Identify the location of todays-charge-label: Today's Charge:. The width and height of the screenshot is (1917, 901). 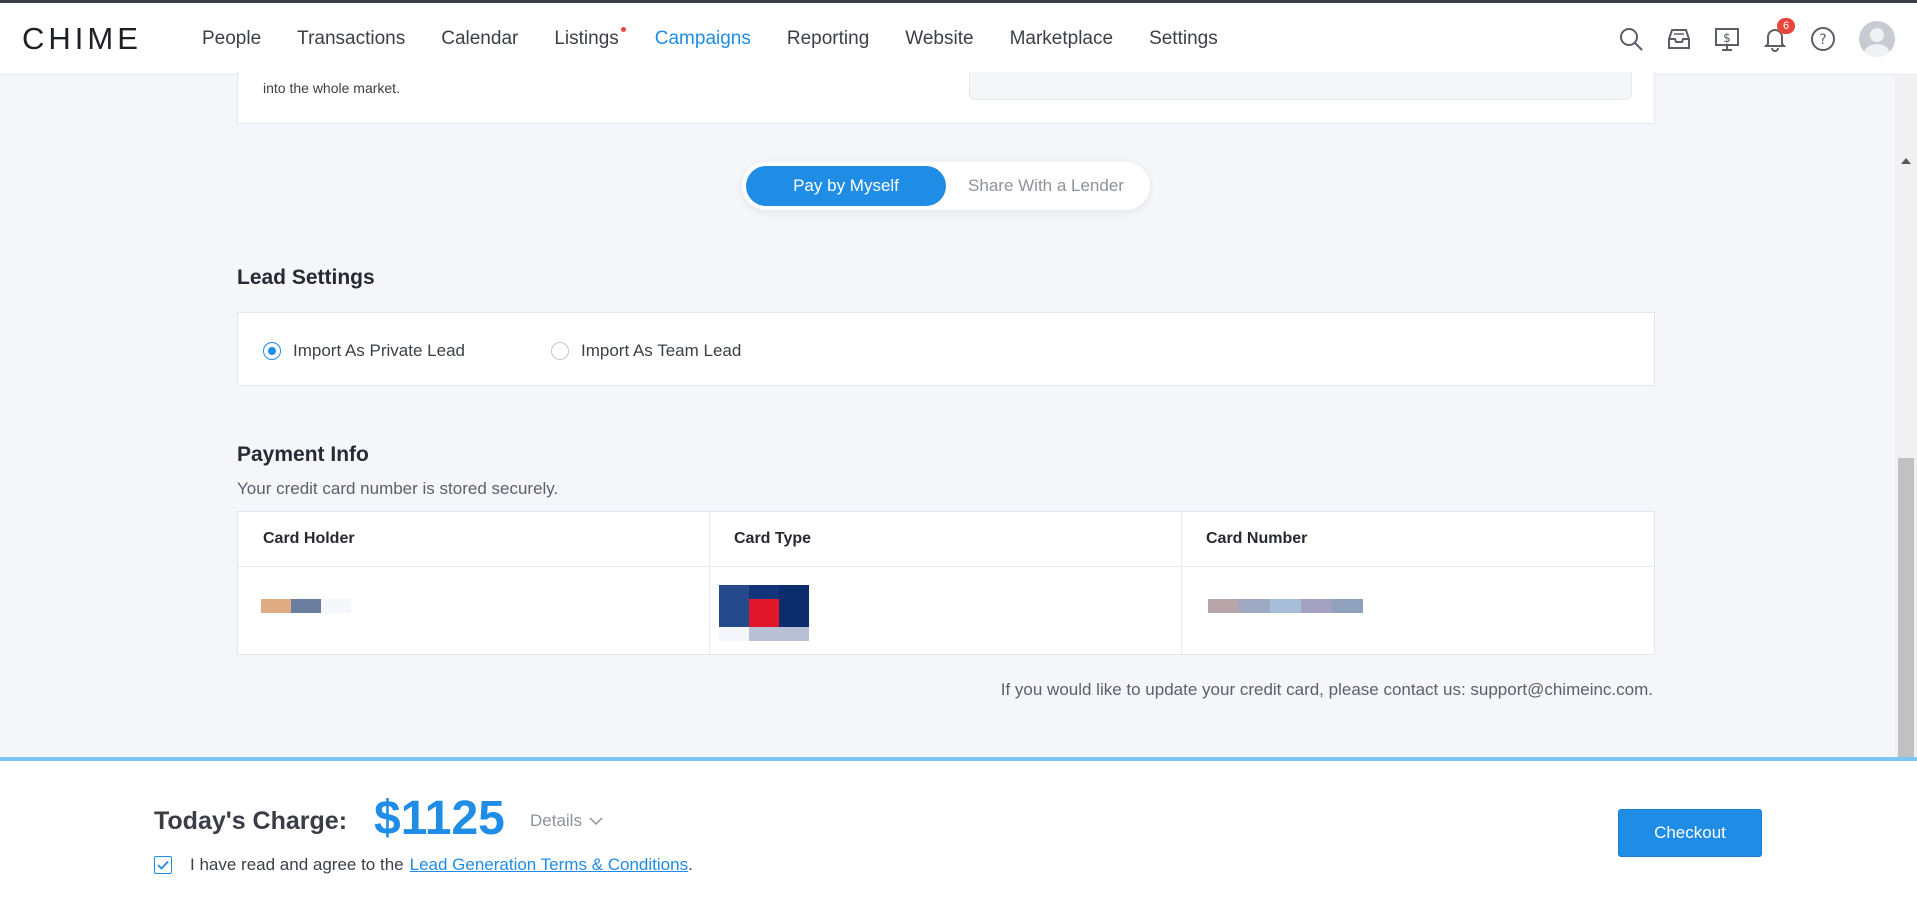
(251, 821).